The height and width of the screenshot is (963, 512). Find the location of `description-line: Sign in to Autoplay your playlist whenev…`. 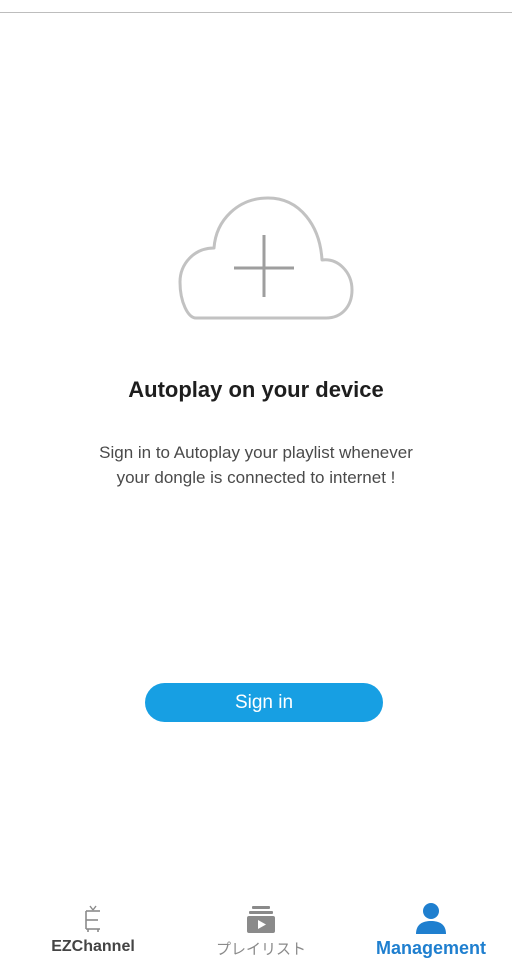

description-line: Sign in to Autoplay your playlist whenev… is located at coordinates (256, 452).